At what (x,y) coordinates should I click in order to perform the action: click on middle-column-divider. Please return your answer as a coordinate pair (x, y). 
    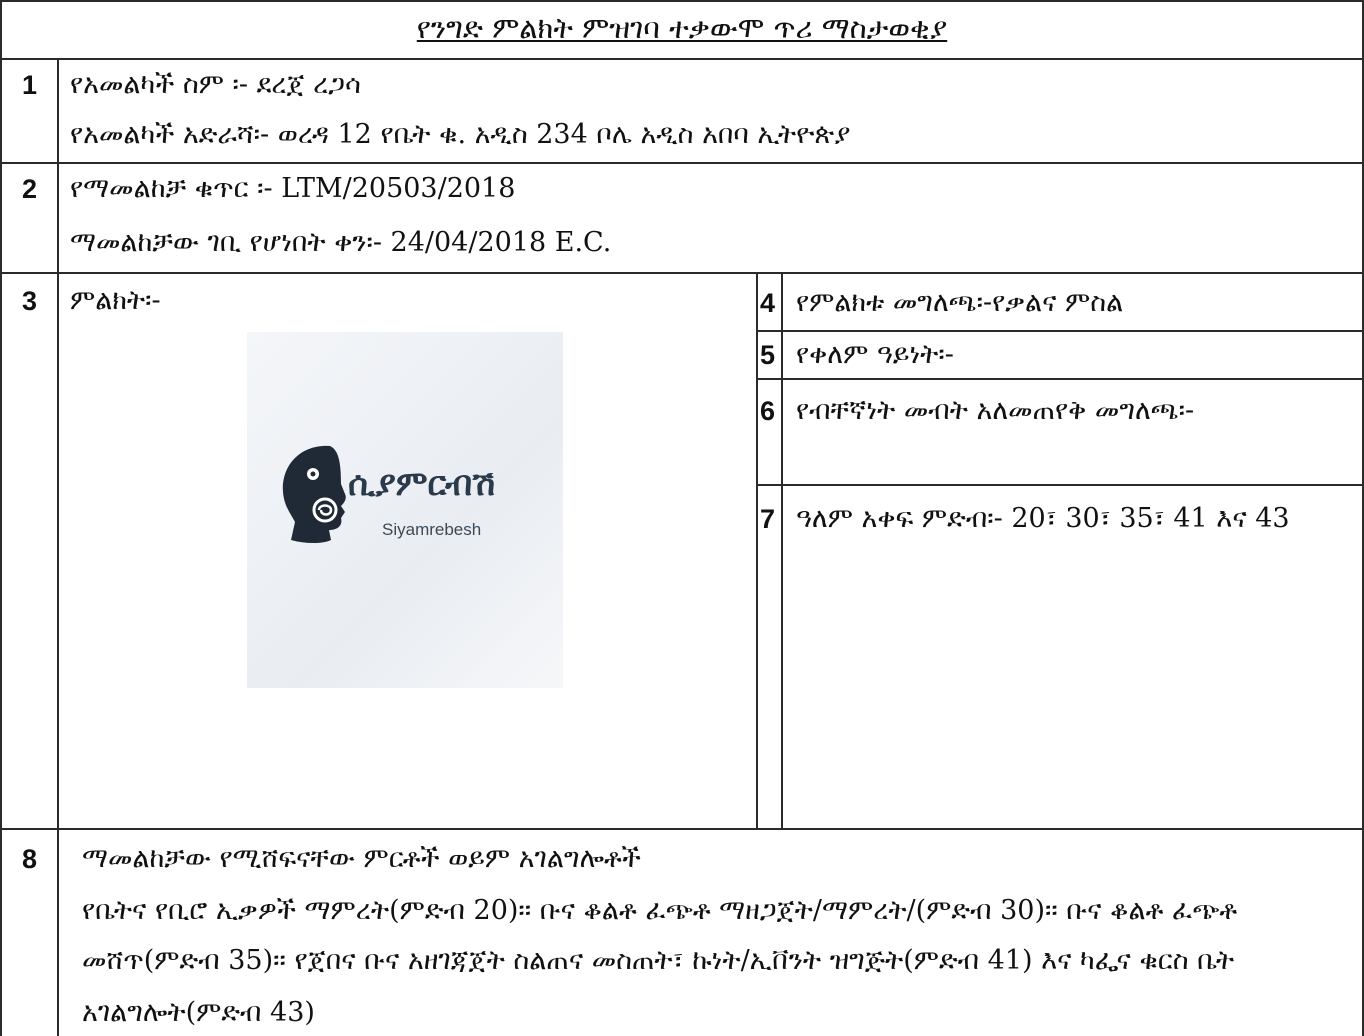
    Looking at the image, I should click on (757, 550).